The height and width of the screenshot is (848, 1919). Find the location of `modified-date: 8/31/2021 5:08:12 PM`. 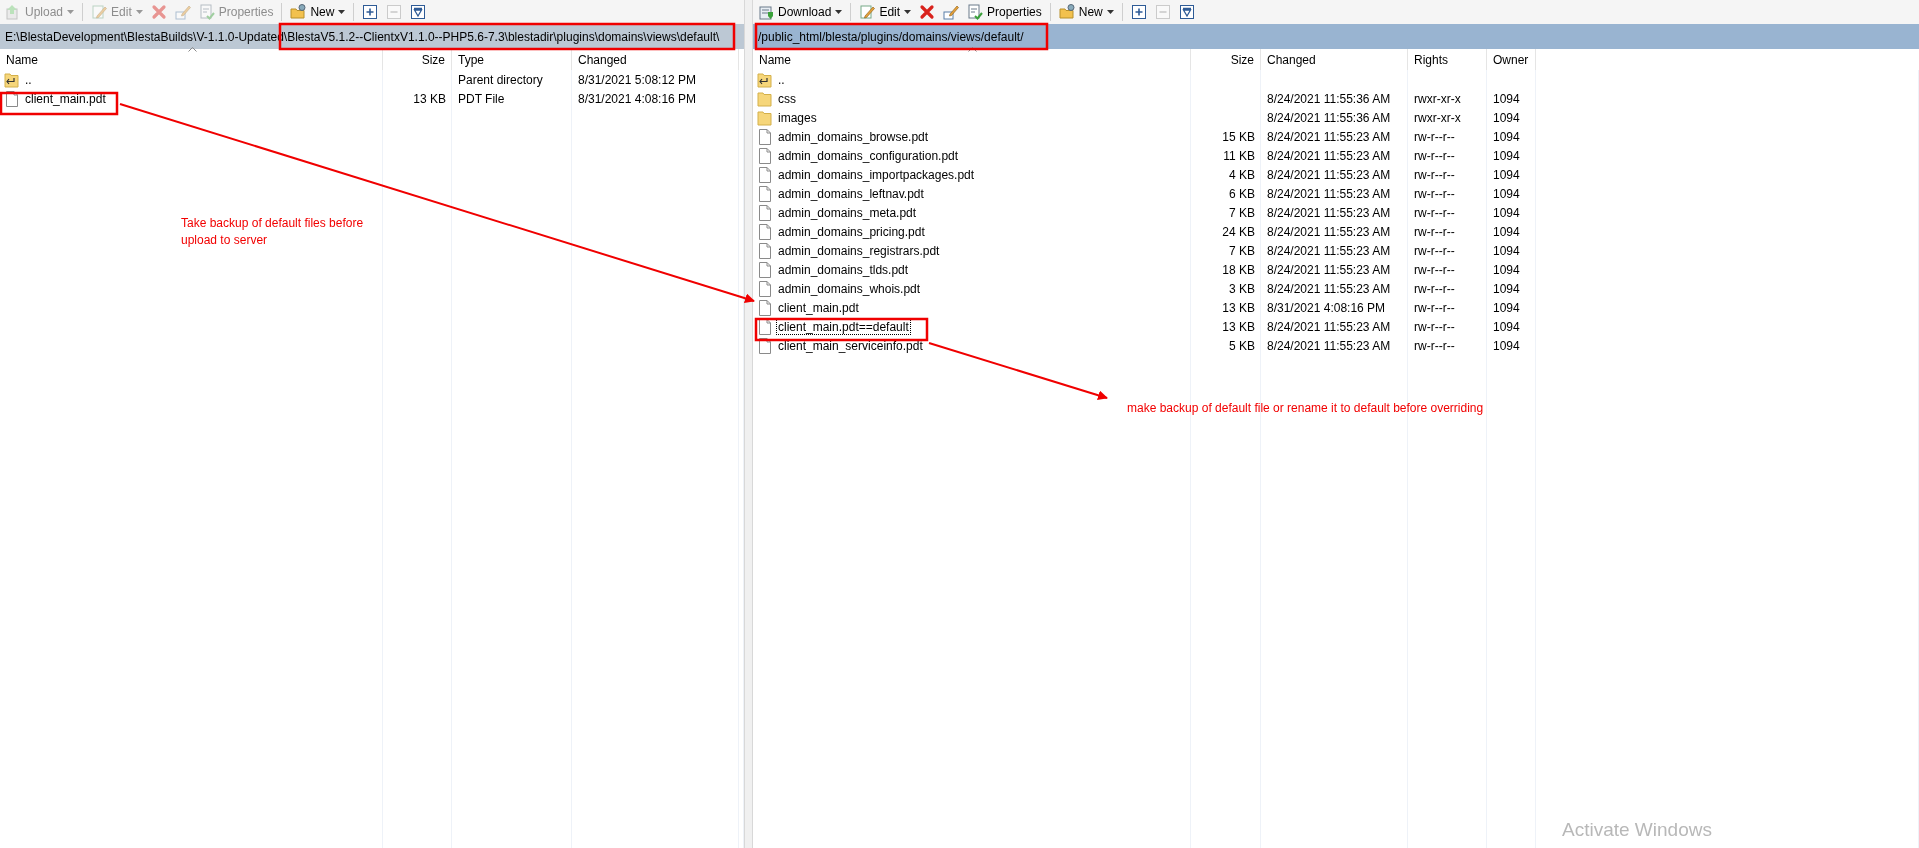

modified-date: 8/31/2021 5:08:12 PM is located at coordinates (637, 79).